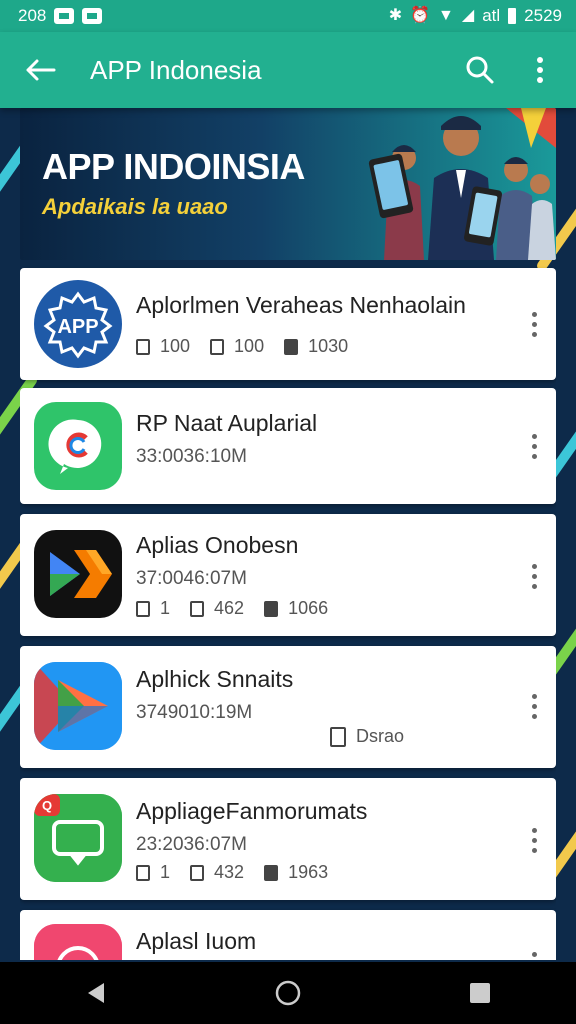  I want to click on carrier-label: atl, so click(491, 15).